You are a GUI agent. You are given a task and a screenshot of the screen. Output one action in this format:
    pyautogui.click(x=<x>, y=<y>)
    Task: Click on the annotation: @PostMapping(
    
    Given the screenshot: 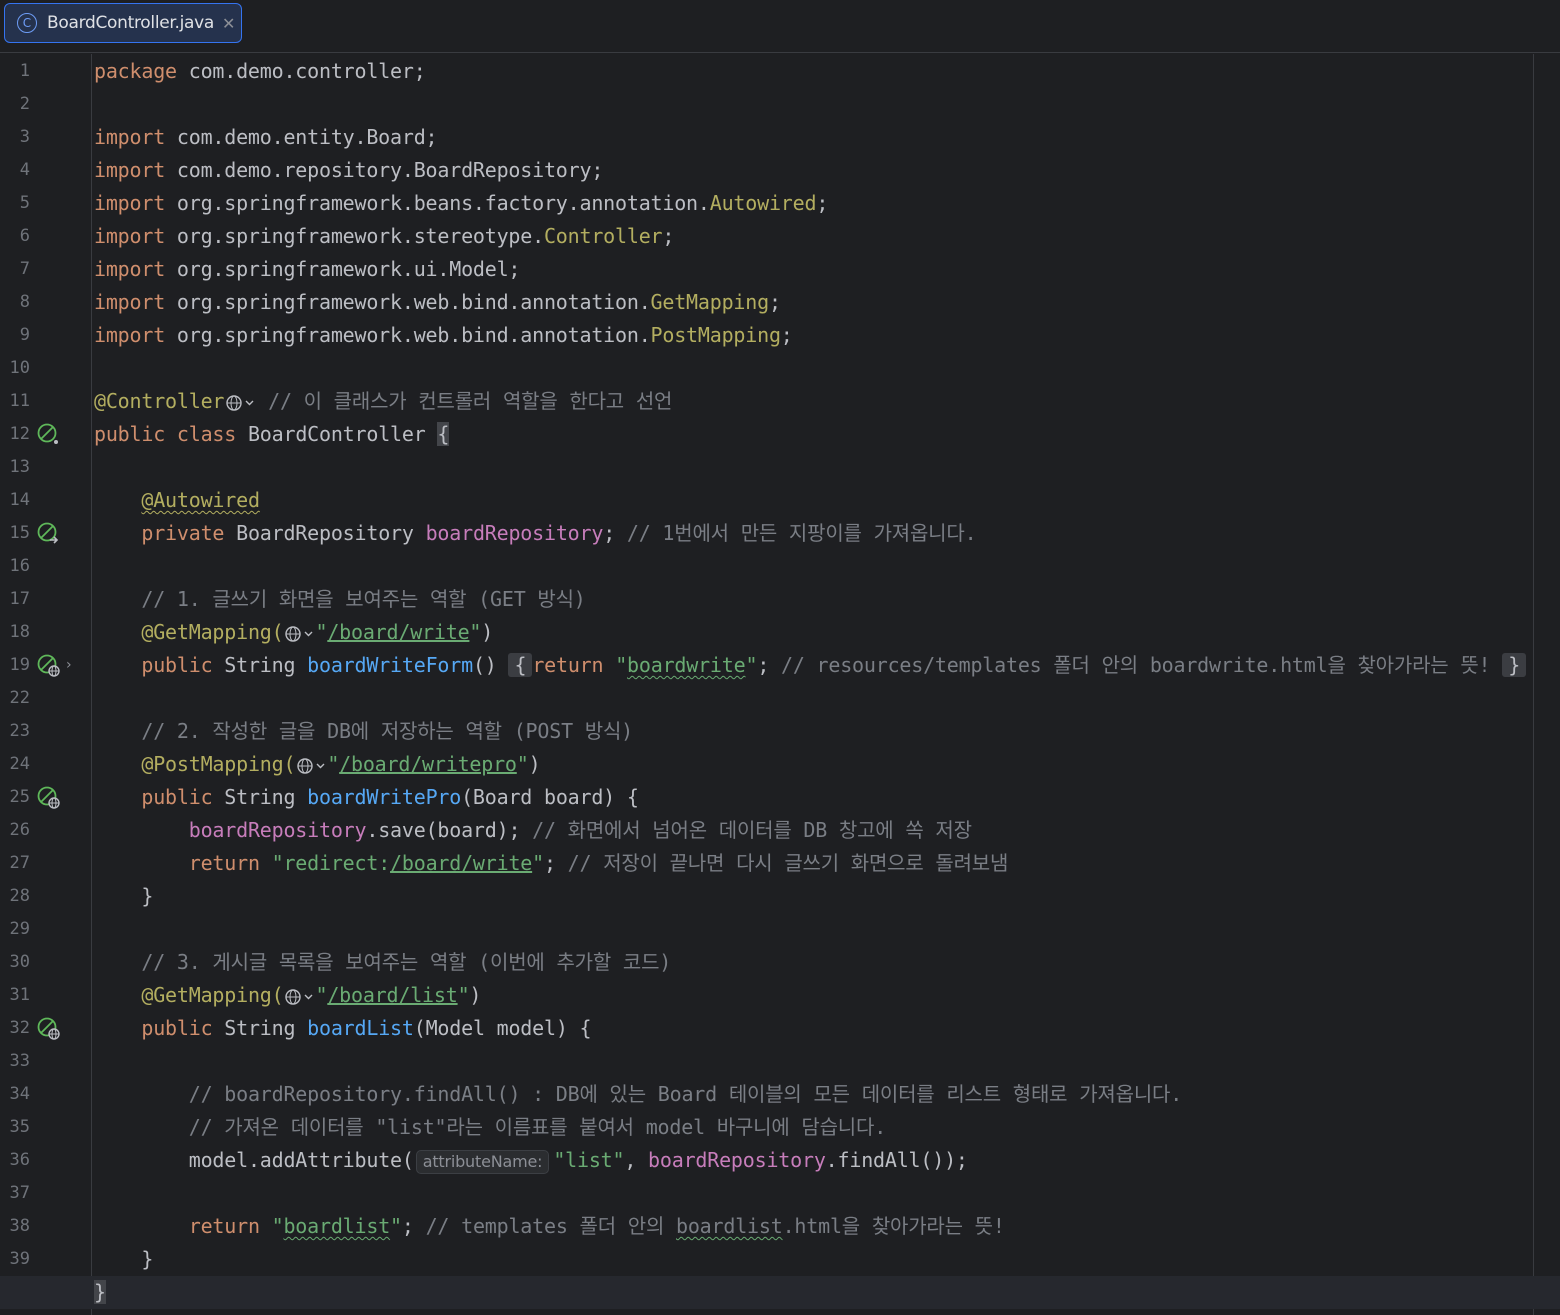 What is the action you would take?
    pyautogui.click(x=218, y=764)
    